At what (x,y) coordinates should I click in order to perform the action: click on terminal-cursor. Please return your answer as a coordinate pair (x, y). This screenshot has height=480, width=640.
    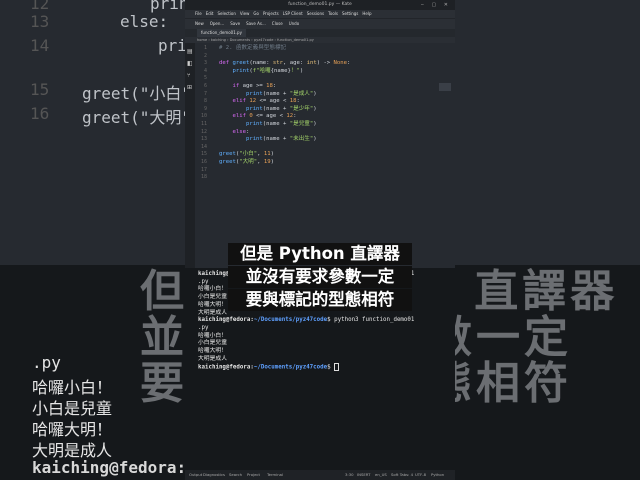
    Looking at the image, I should click on (337, 367).